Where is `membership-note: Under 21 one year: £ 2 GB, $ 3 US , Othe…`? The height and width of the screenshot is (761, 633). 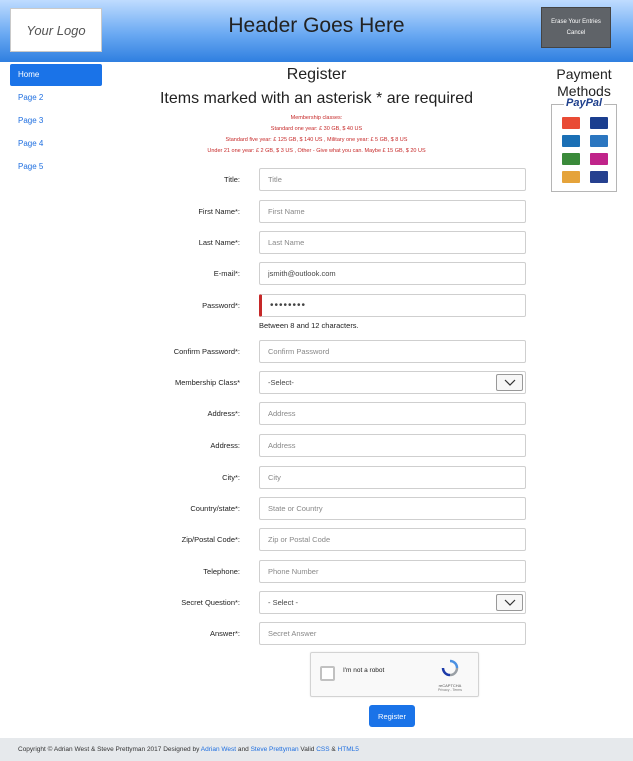 membership-note: Under 21 one year: £ 2 GB, $ 3 US , Othe… is located at coordinates (316, 151).